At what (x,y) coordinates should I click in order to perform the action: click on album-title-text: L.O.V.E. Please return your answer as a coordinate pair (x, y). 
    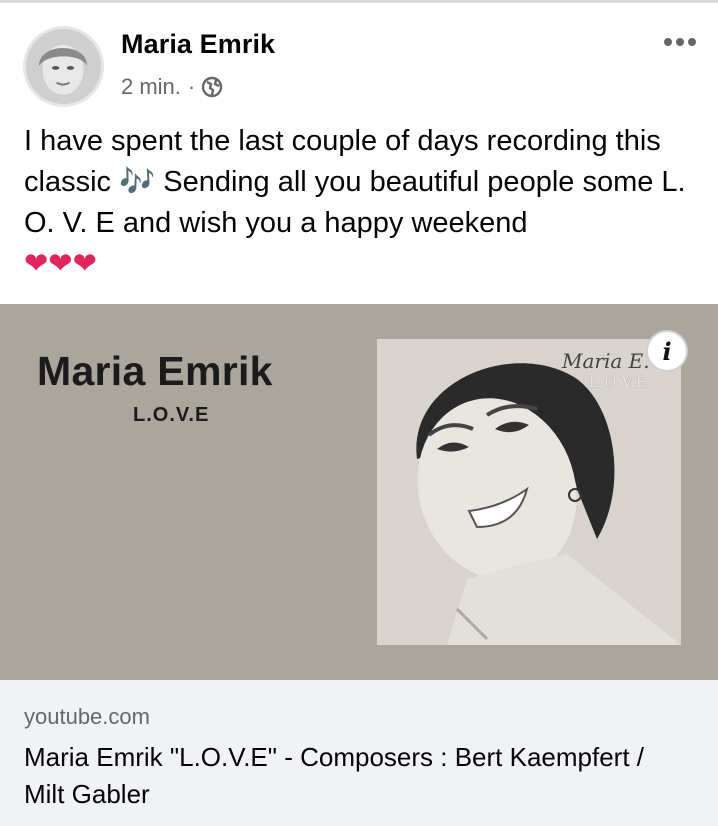
    Looking at the image, I should click on (618, 383).